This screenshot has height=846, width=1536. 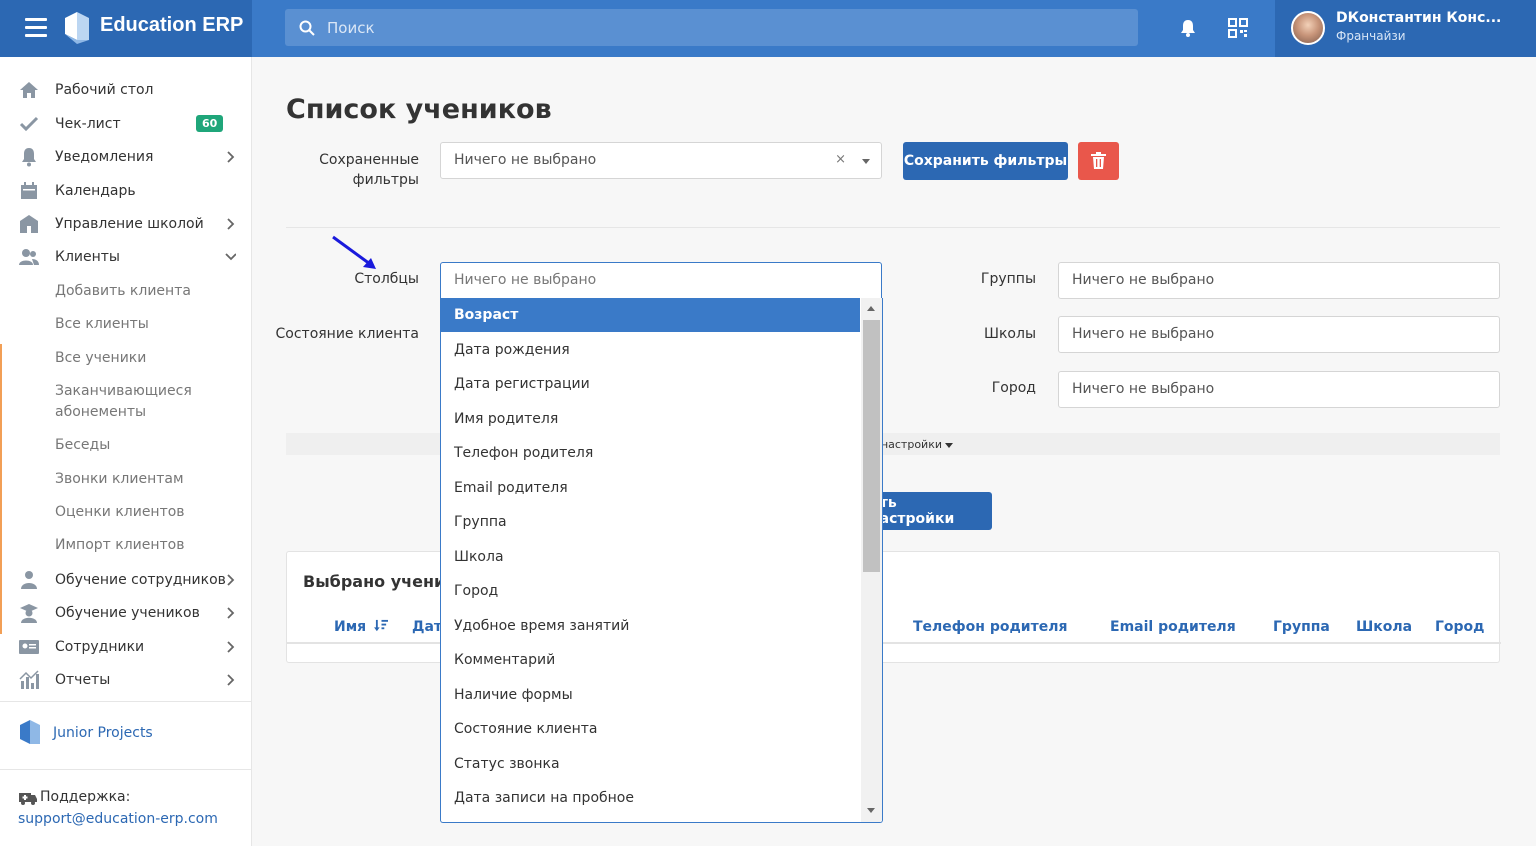 I want to click on student-training-icon, so click(x=29, y=613).